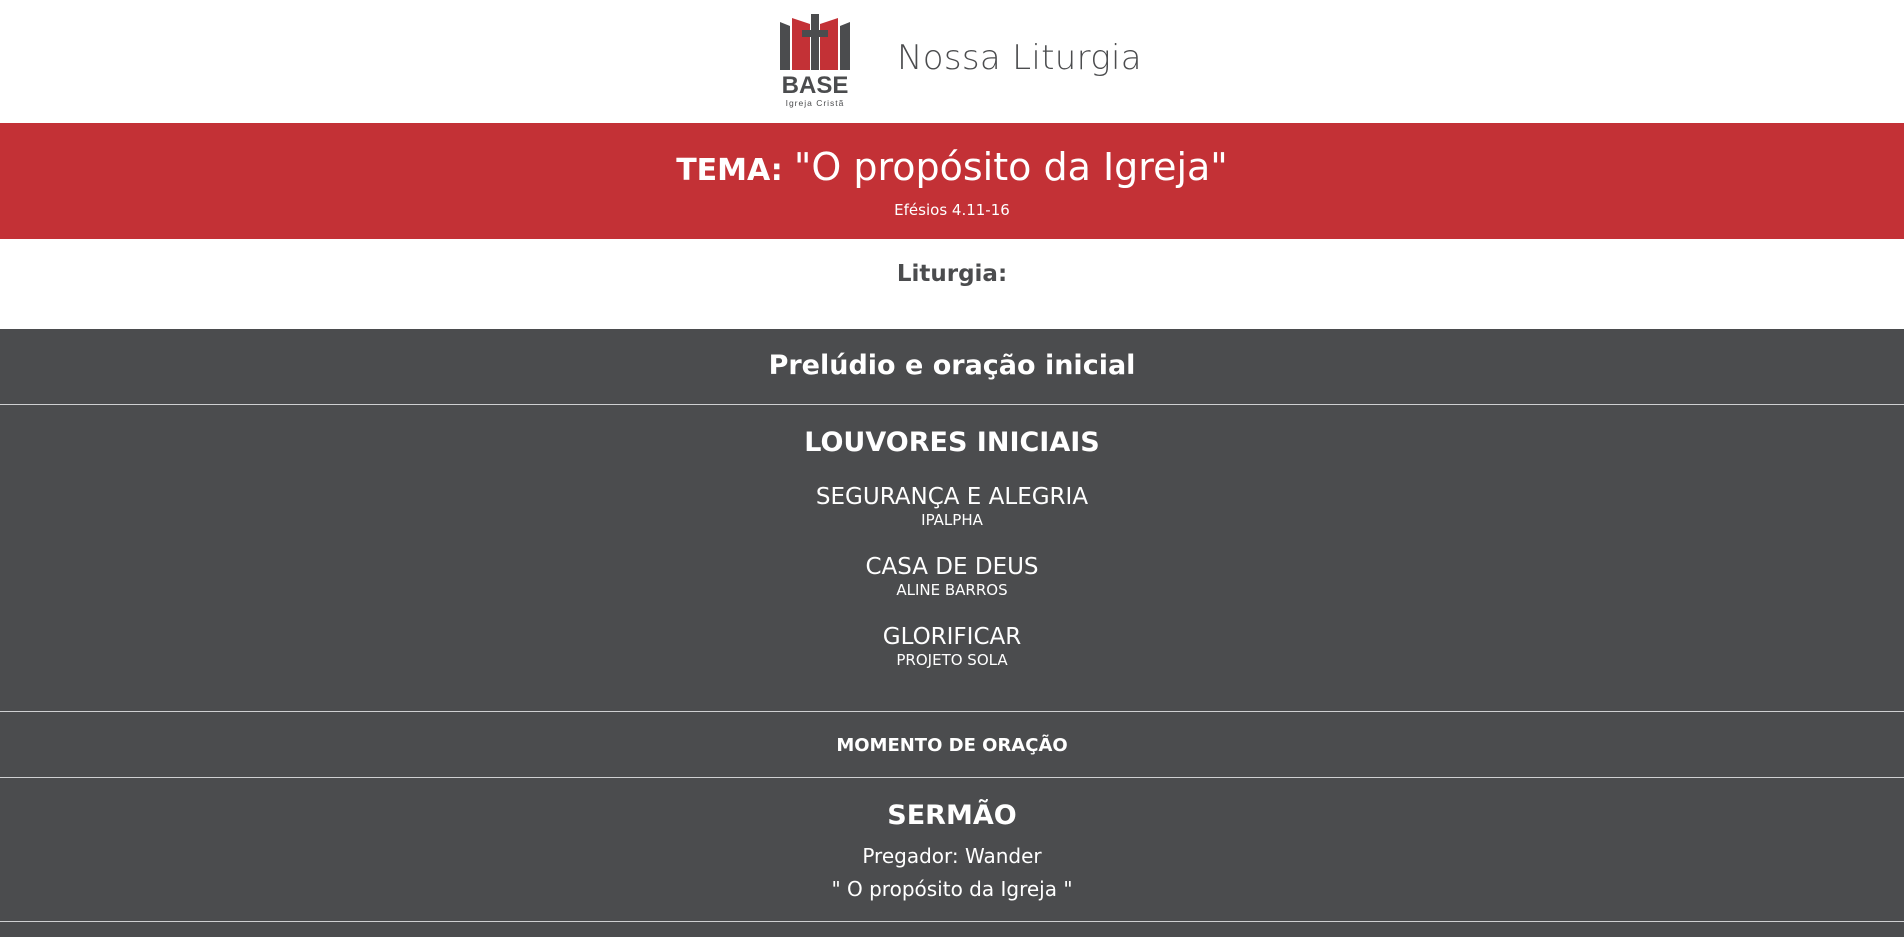 Image resolution: width=1904 pixels, height=937 pixels. I want to click on song-item: GLORIFICAR PROJETO SOLA, so click(952, 646).